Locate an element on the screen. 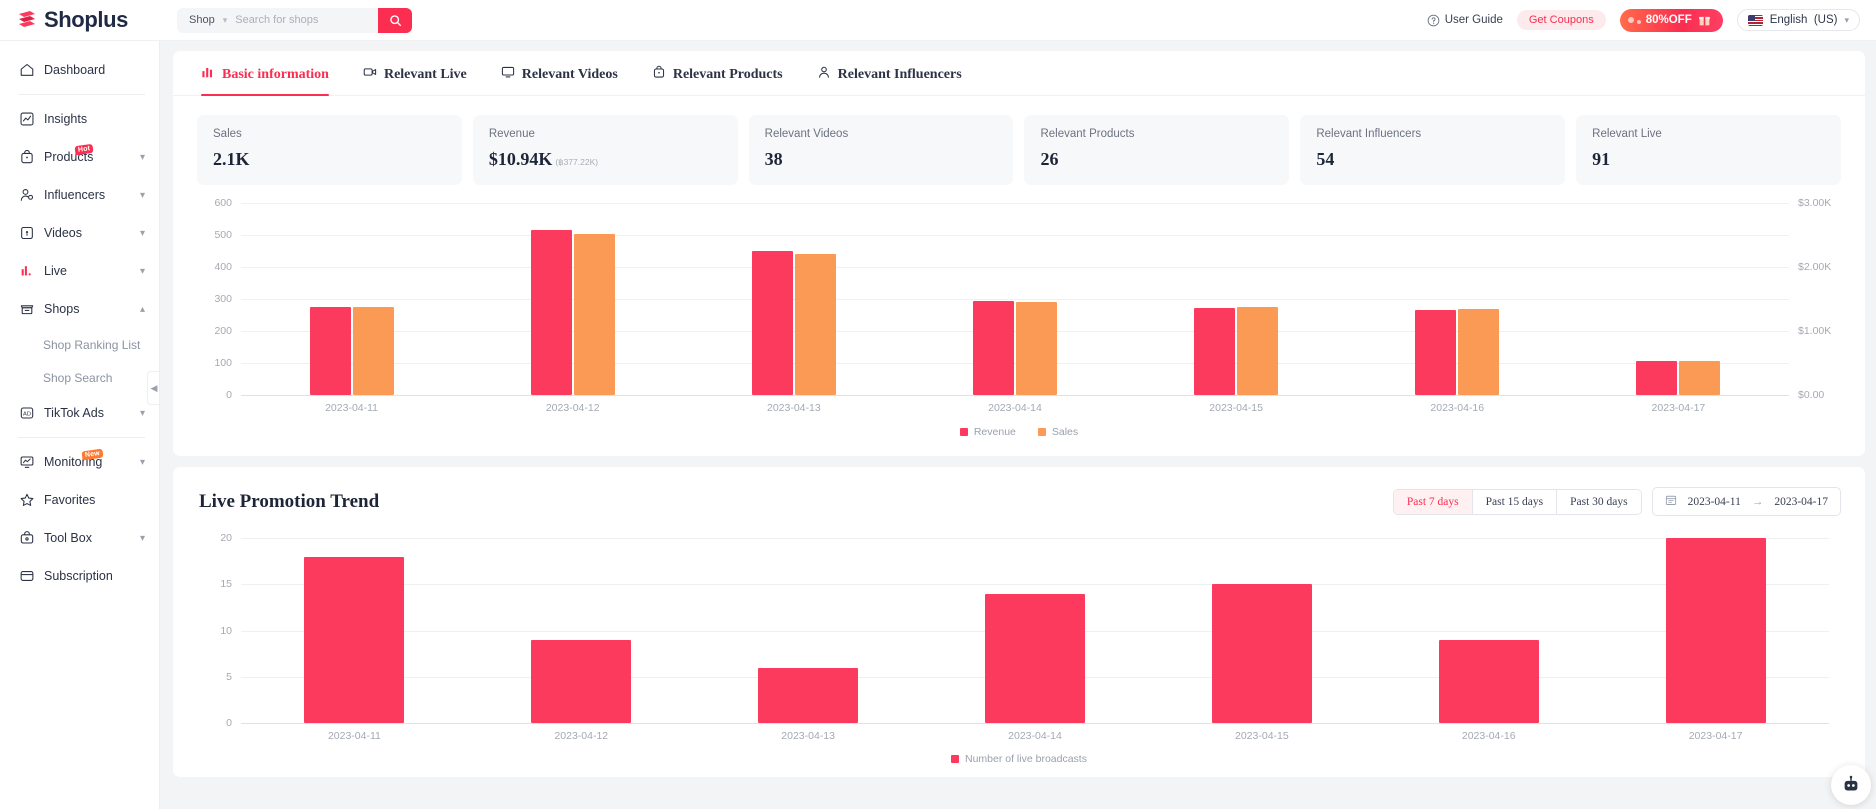 This screenshot has height=809, width=1876. tab-basic-information: Basic information is located at coordinates (265, 80).